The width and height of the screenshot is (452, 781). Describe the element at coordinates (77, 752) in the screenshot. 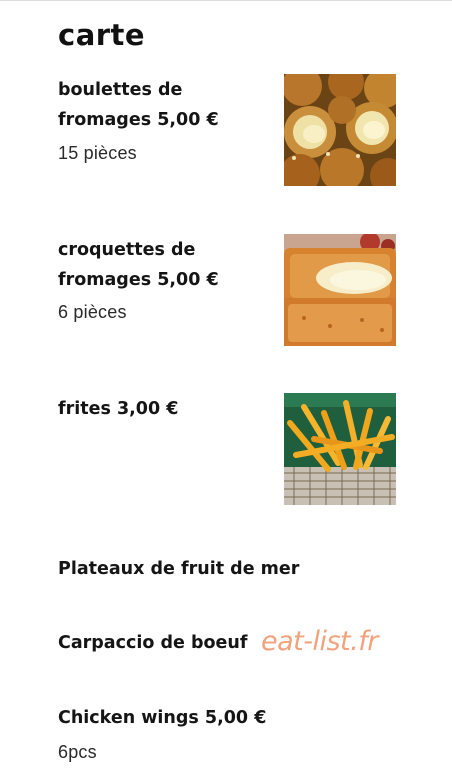

I see `menu-item-description: 6pcs` at that location.